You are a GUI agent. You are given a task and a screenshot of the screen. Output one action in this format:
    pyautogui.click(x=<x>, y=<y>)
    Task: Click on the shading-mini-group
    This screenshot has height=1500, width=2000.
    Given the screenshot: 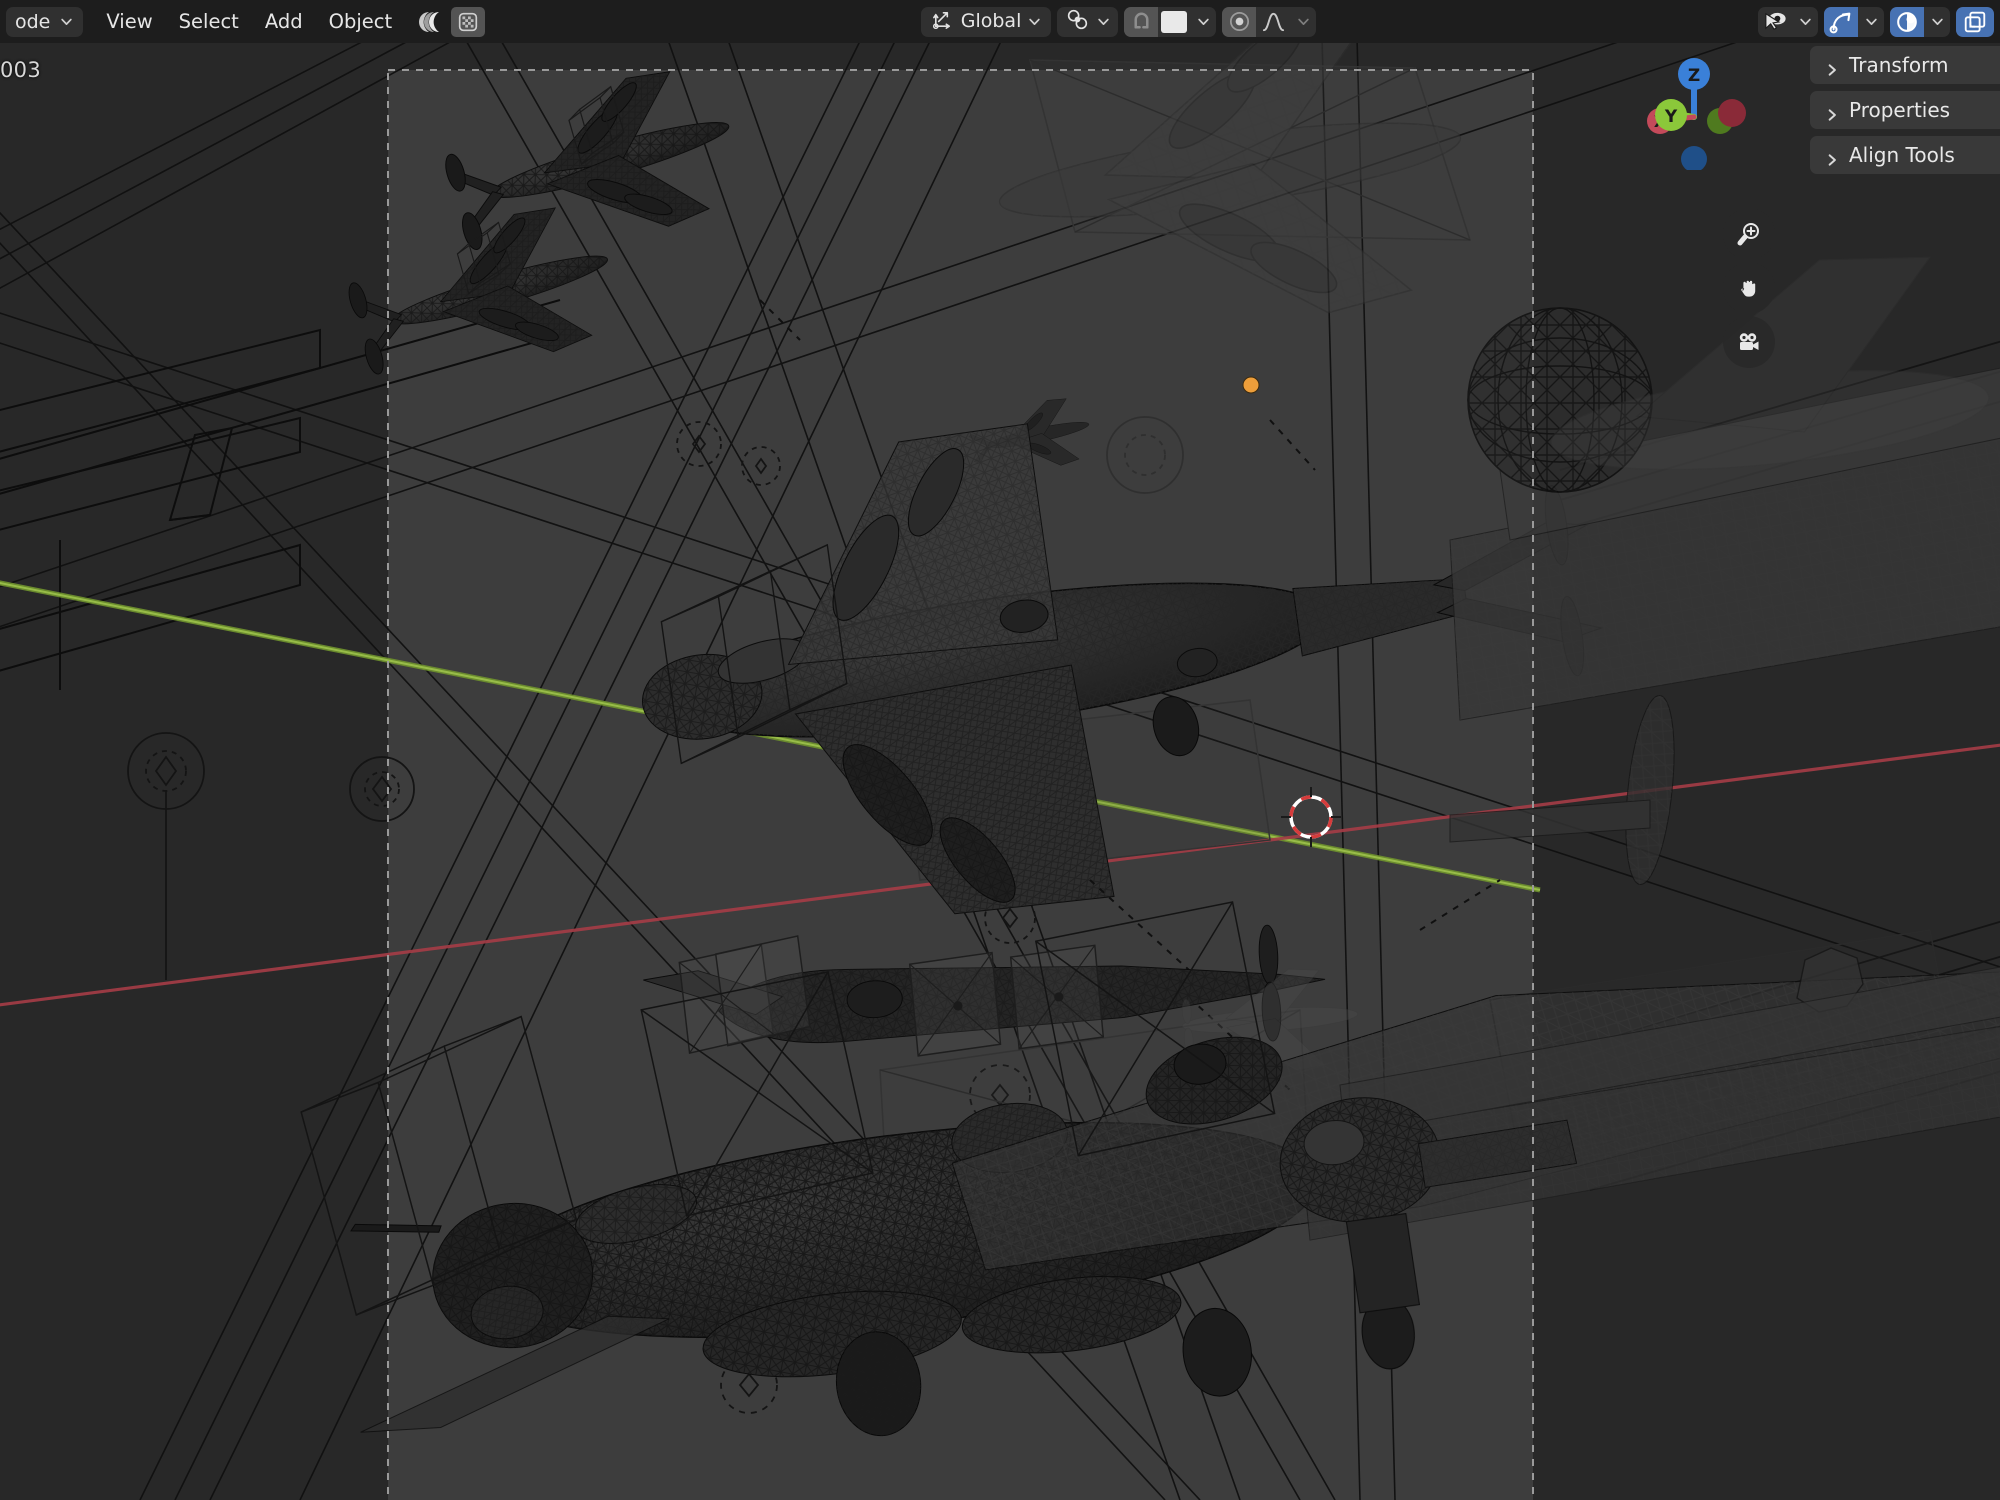 What is the action you would take?
    pyautogui.click(x=449, y=21)
    